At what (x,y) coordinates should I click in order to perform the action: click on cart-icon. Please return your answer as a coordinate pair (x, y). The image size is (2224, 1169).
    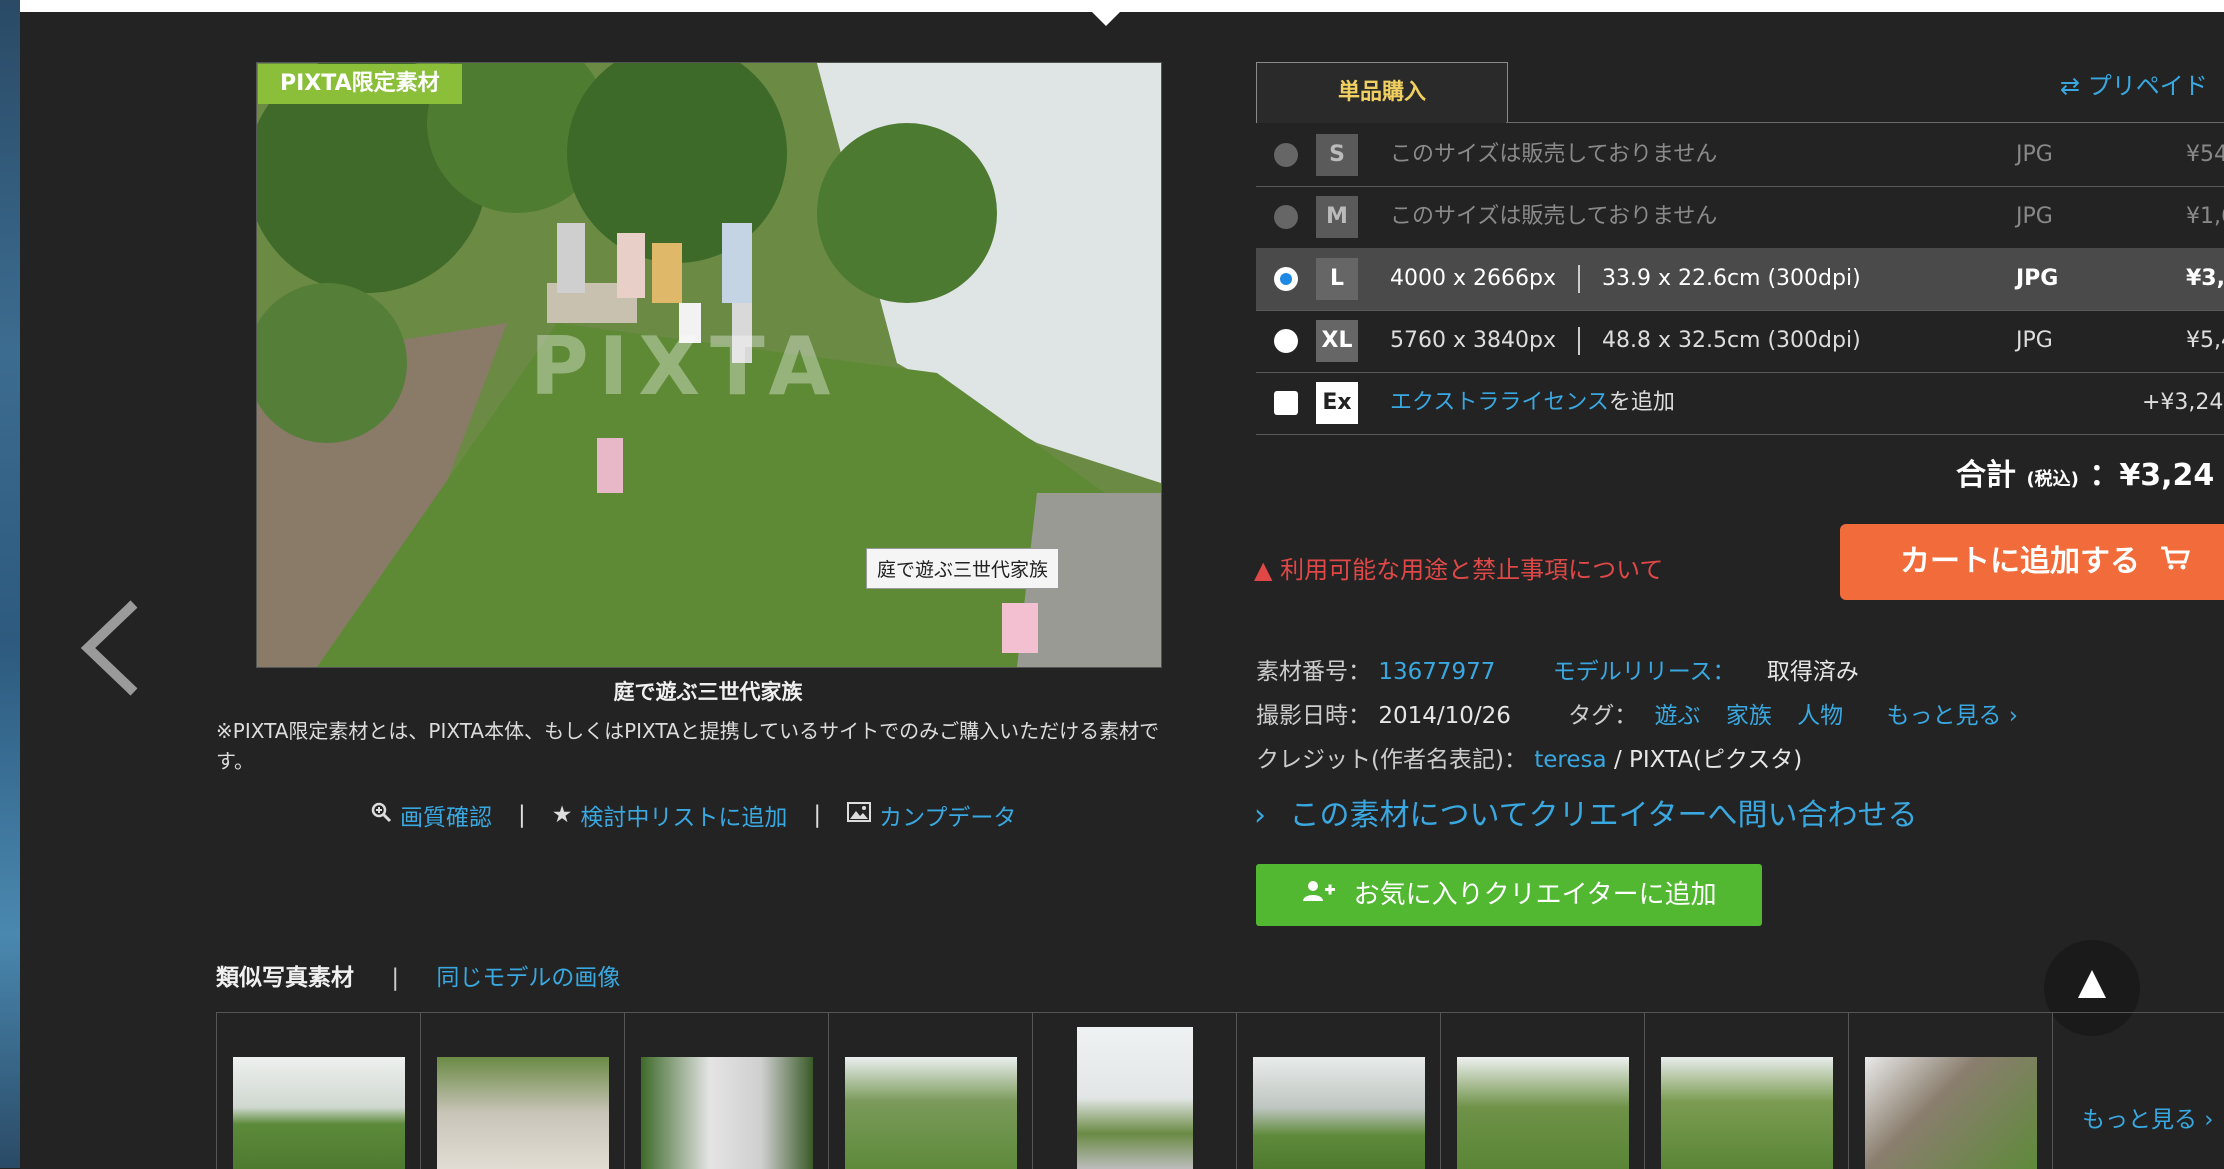
    Looking at the image, I should click on (2175, 561).